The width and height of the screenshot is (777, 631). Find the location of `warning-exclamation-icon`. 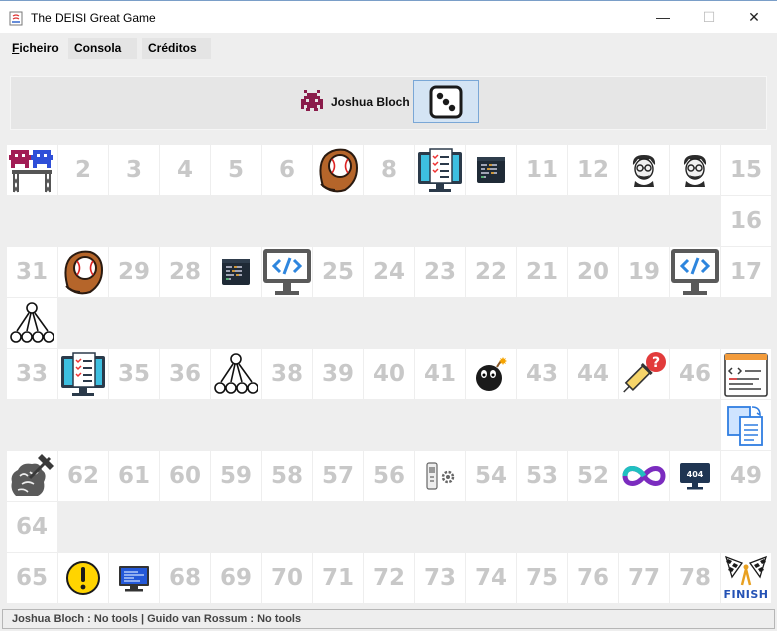

warning-exclamation-icon is located at coordinates (83, 578).